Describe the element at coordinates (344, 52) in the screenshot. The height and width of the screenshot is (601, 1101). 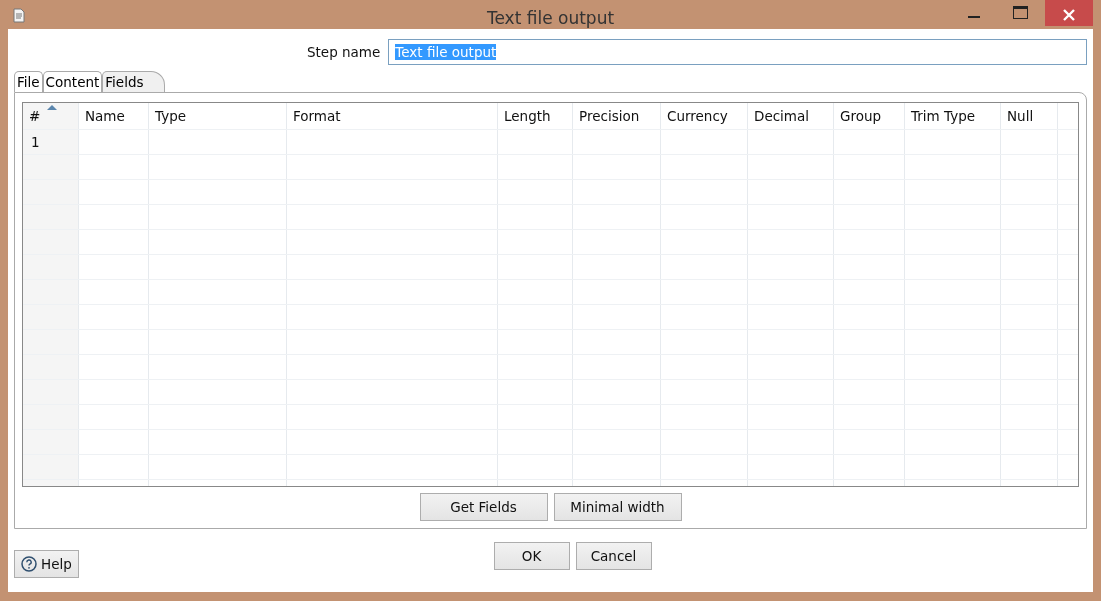
I see `step-name-label: Step name` at that location.